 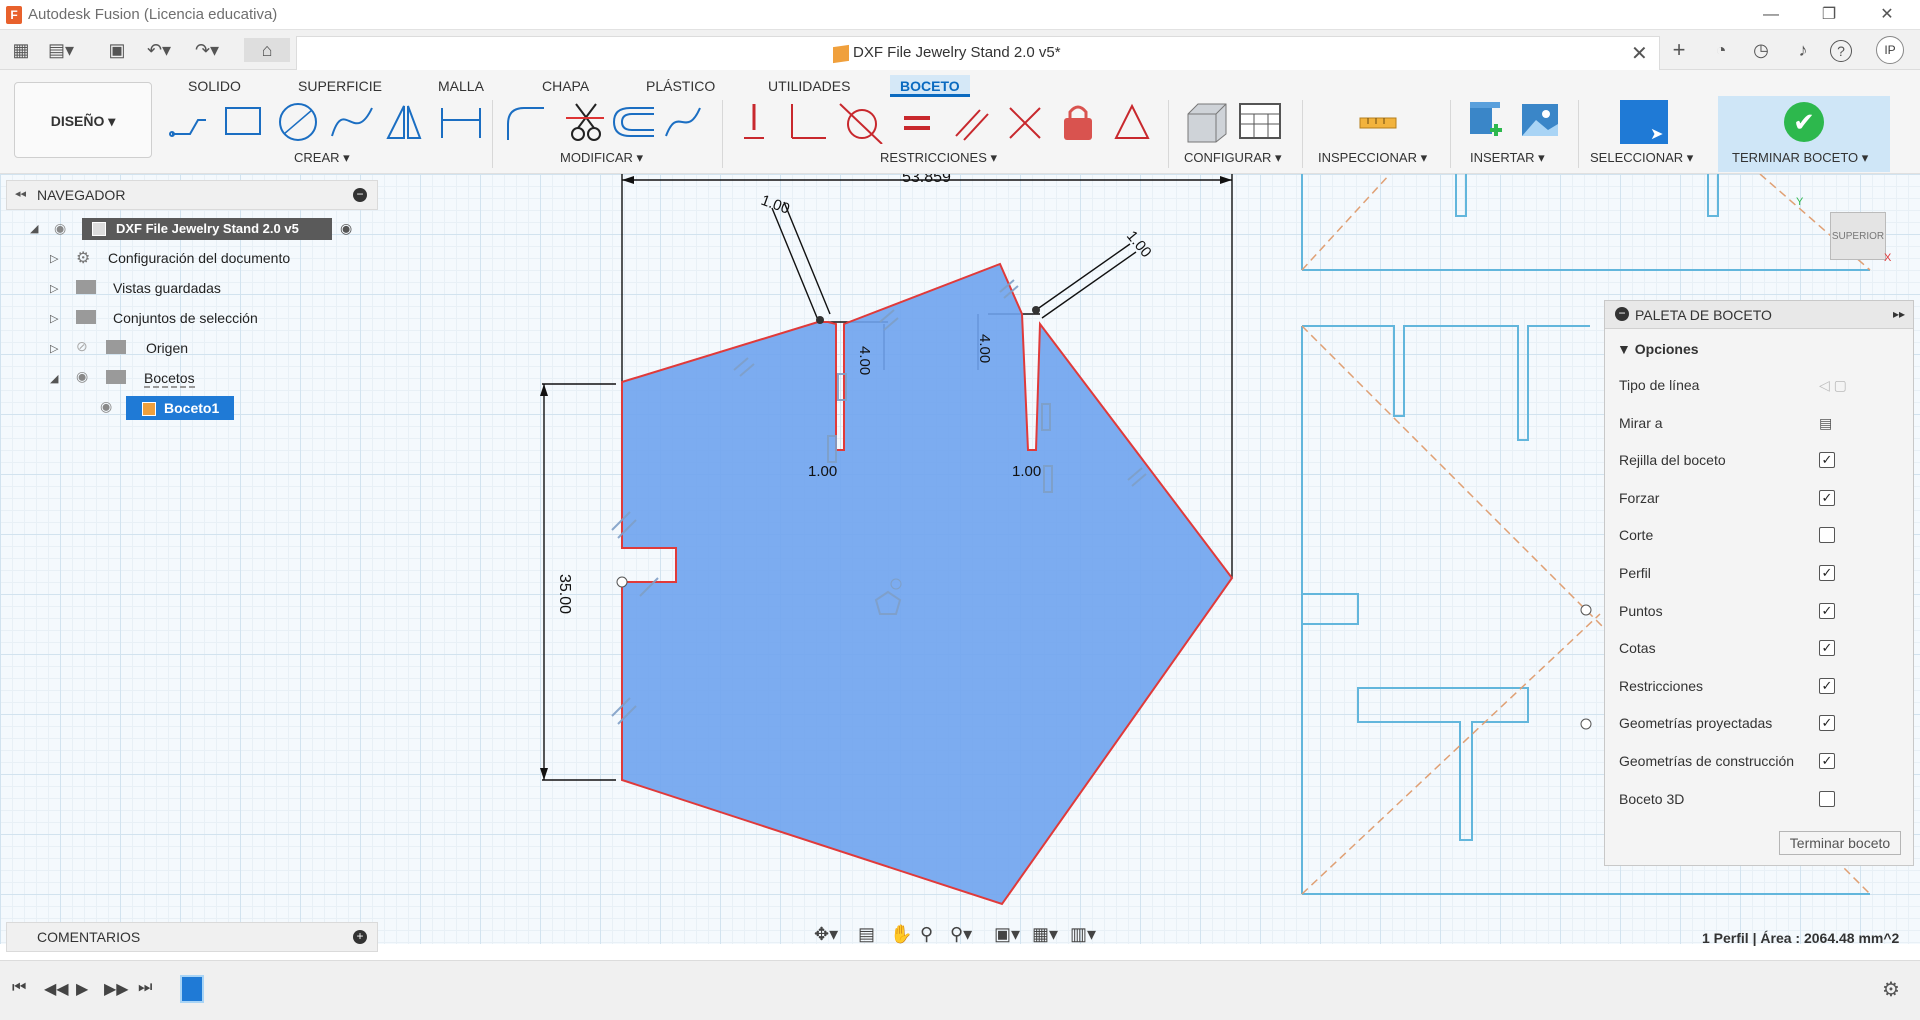 I want to click on dim-bottom1: 1.00, so click(x=822, y=471).